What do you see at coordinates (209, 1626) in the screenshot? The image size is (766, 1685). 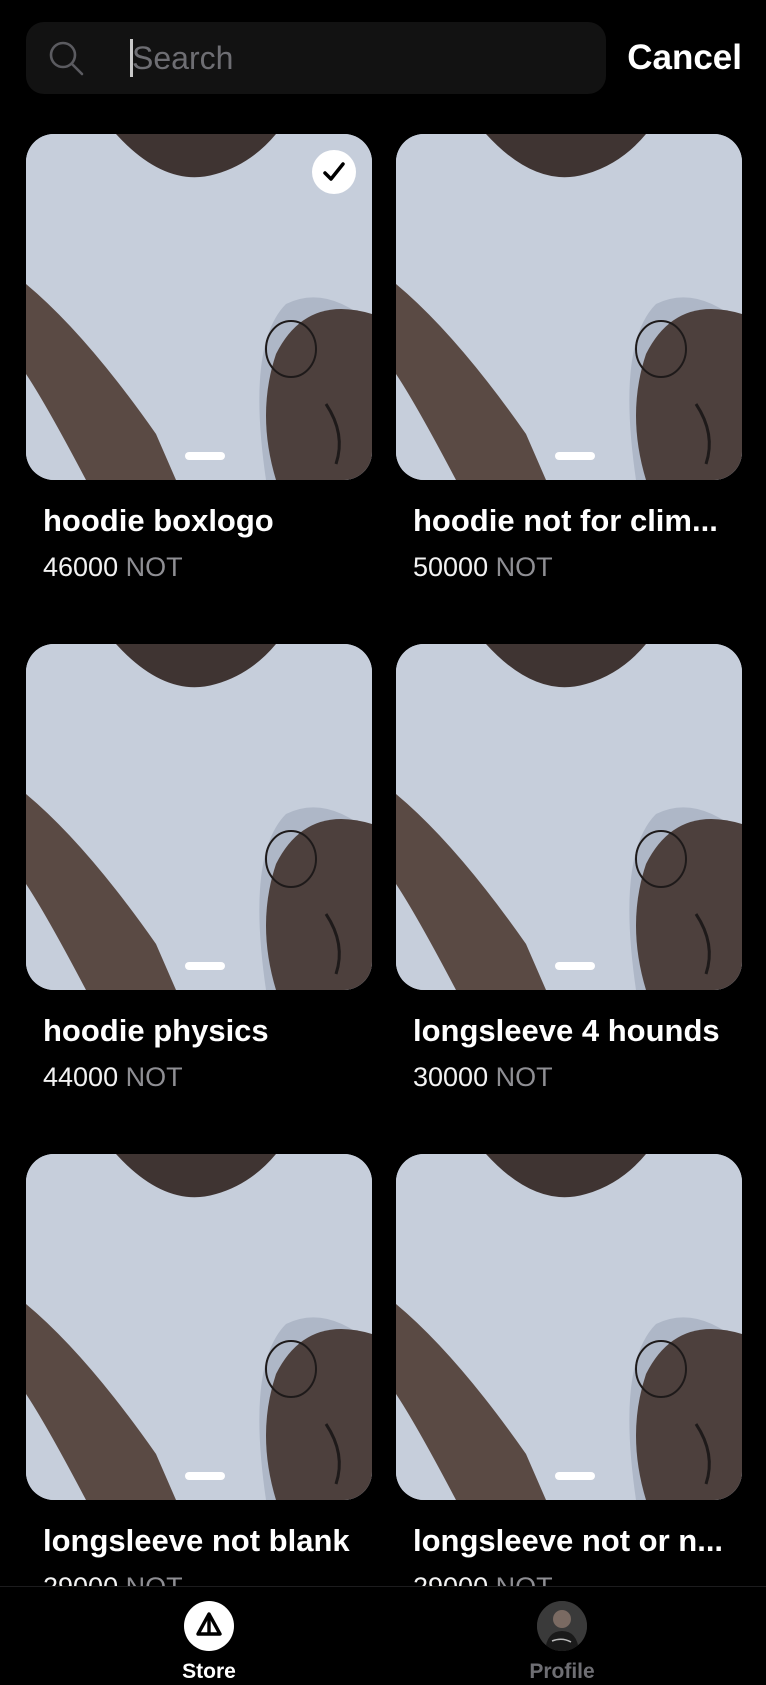 I see `store-logo-icon` at bounding box center [209, 1626].